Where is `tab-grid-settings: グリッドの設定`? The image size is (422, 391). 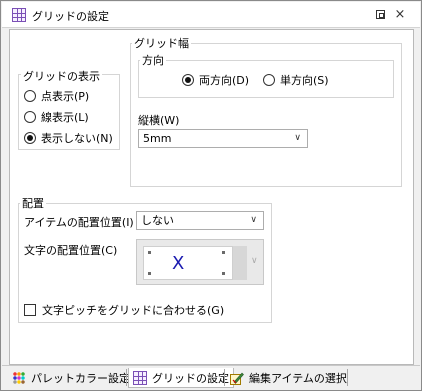 tab-grid-settings: グリッドの設定 is located at coordinates (181, 378).